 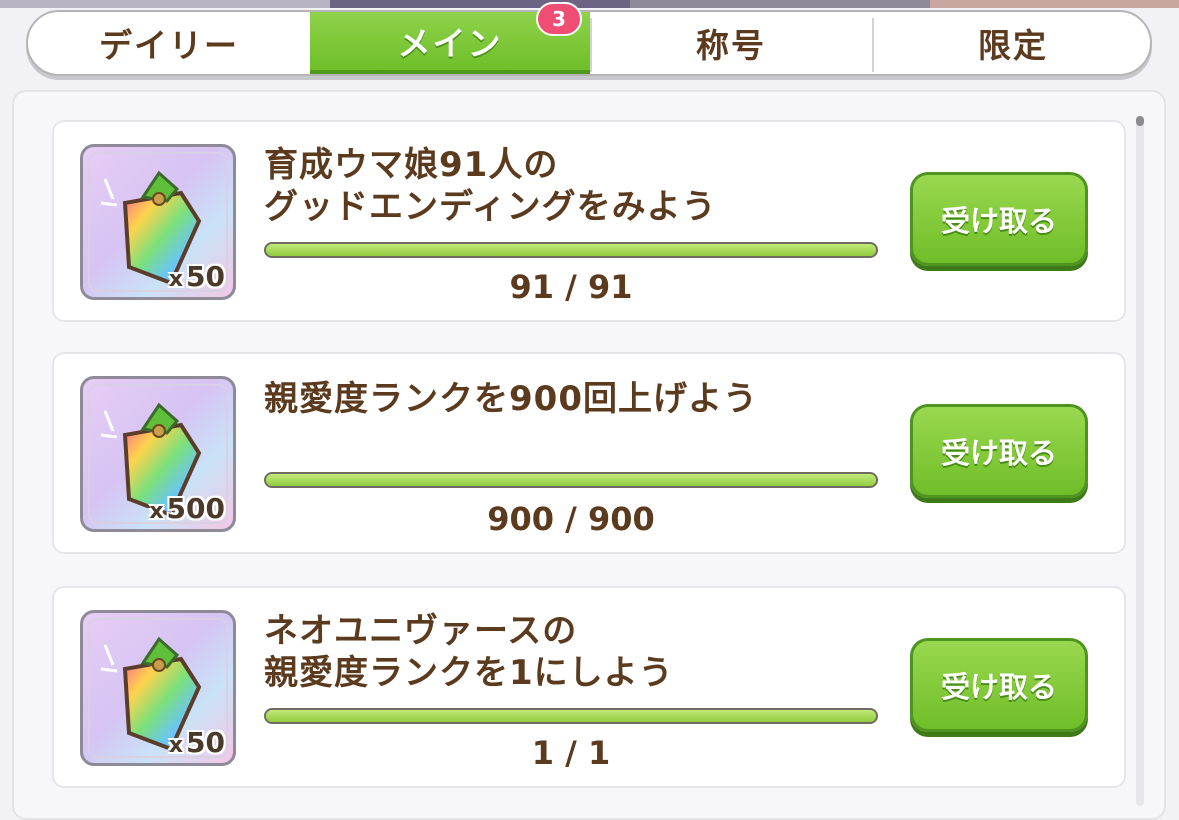 What do you see at coordinates (589, 43) in the screenshot?
I see `mission-tab-bar: デイリー メイン 称号 限定` at bounding box center [589, 43].